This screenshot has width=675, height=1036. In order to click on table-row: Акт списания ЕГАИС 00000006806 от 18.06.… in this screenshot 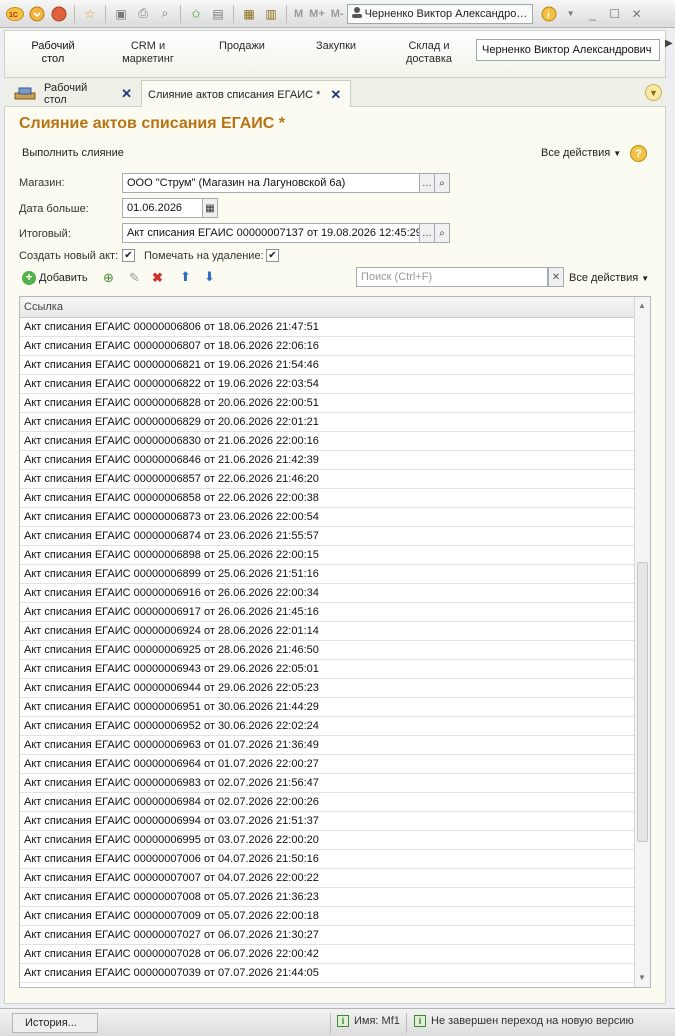, I will do `click(327, 327)`.